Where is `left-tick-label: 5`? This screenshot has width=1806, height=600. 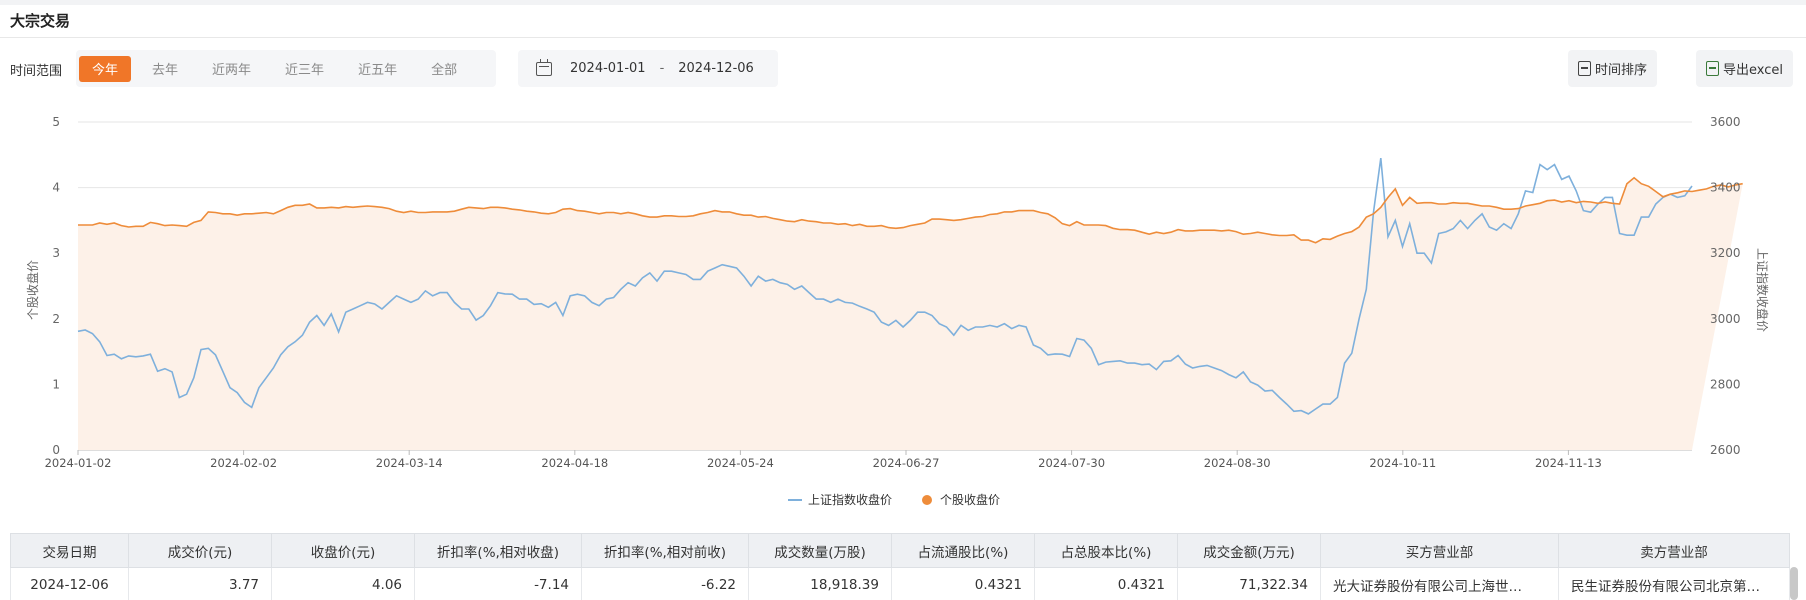 left-tick-label: 5 is located at coordinates (56, 122).